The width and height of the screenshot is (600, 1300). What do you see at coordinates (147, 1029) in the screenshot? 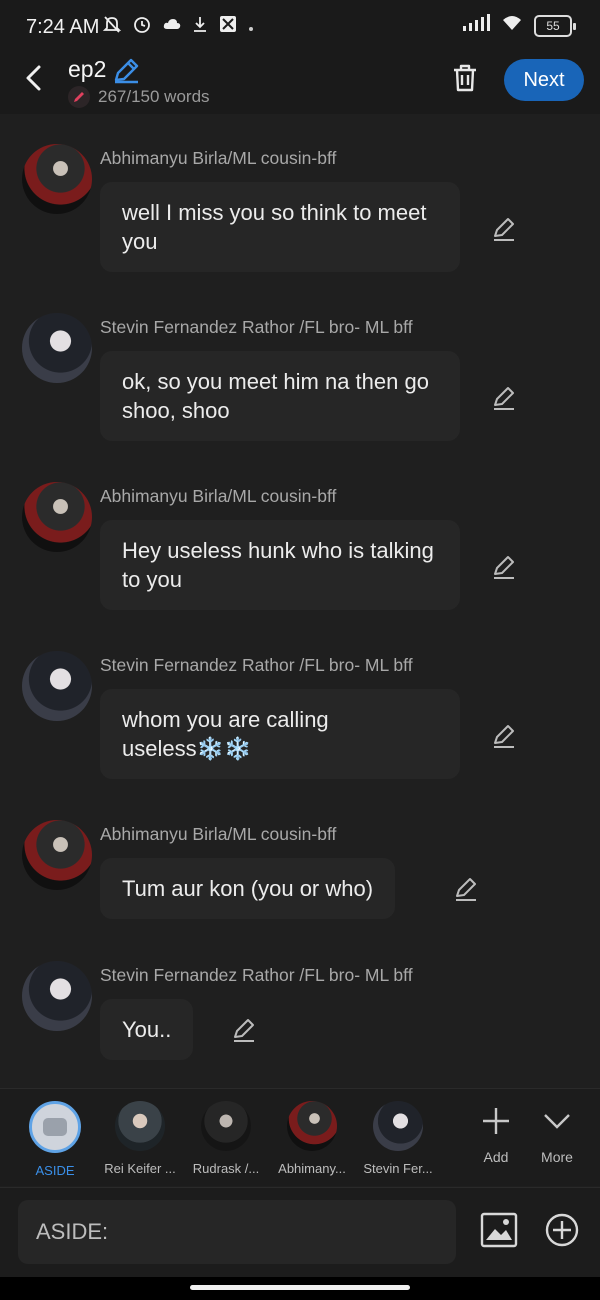
I see `message-bubble: You..` at bounding box center [147, 1029].